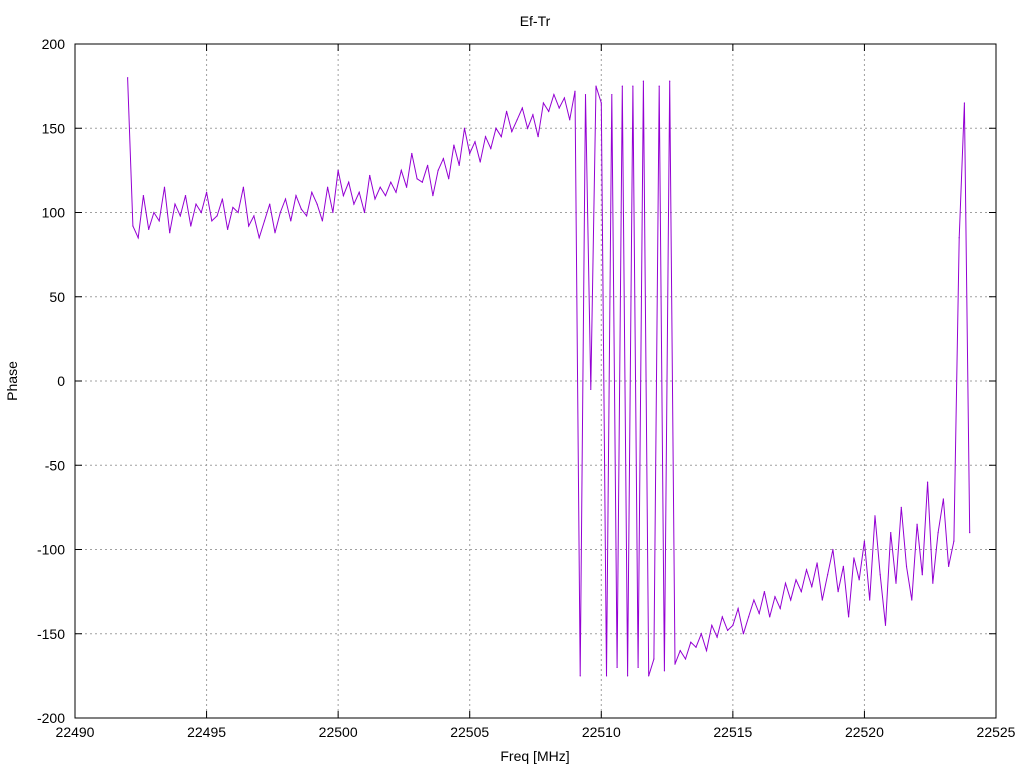 The width and height of the screenshot is (1024, 768). I want to click on y-tick-label: 200, so click(54, 44).